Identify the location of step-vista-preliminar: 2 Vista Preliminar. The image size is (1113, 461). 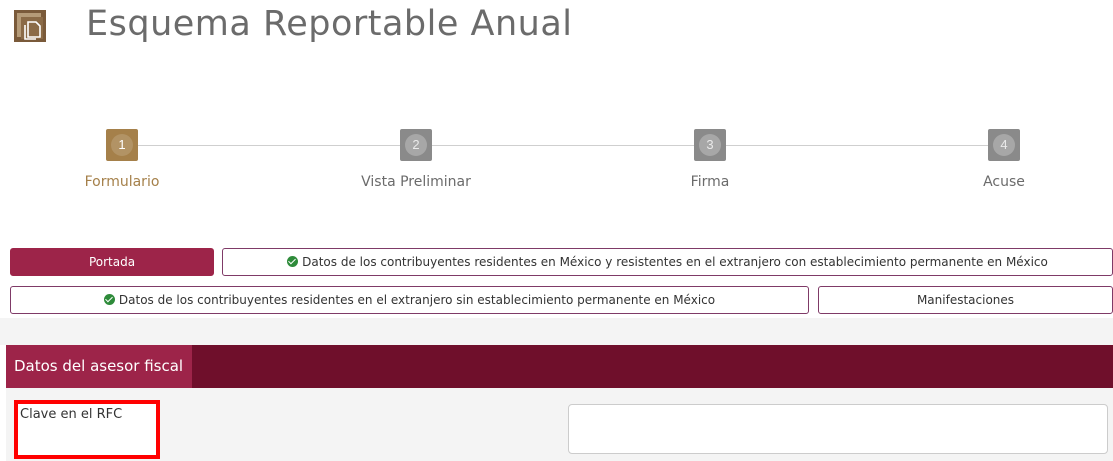
(416, 158).